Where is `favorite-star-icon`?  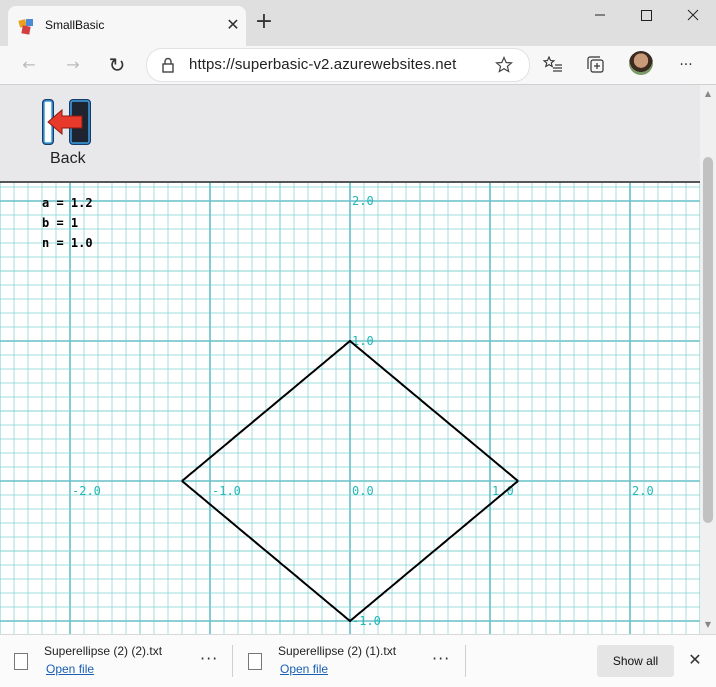 favorite-star-icon is located at coordinates (504, 65).